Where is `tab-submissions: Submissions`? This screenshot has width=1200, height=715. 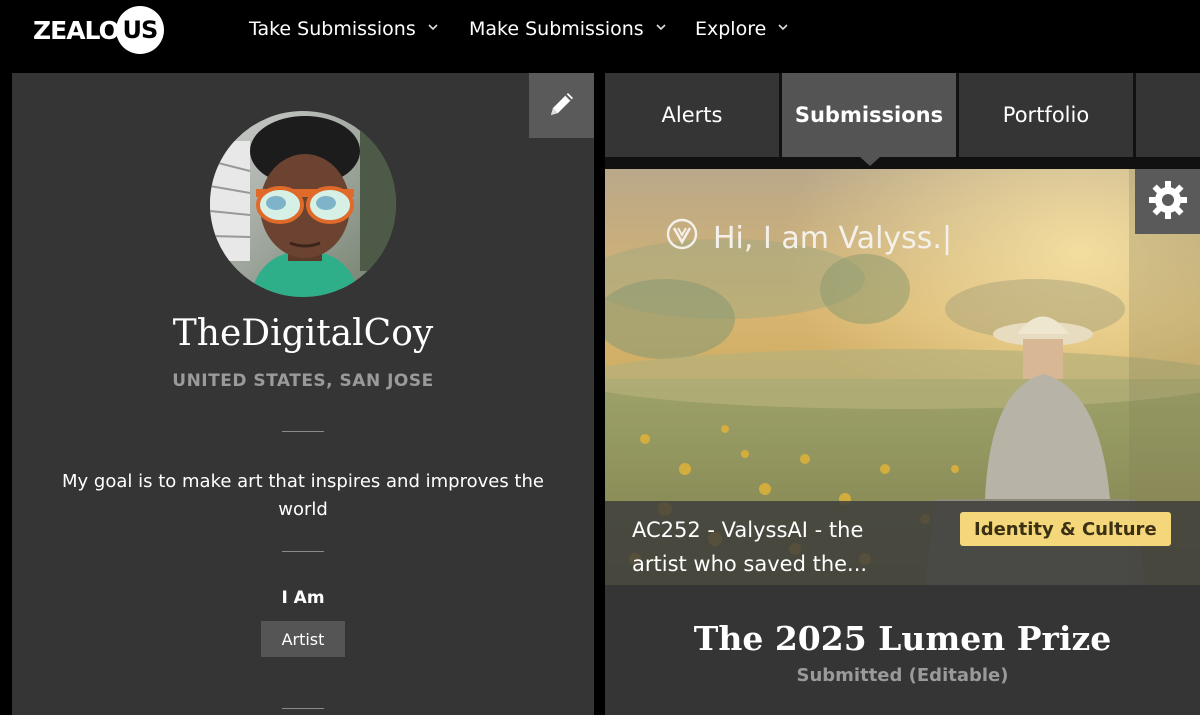 tab-submissions: Submissions is located at coordinates (869, 115).